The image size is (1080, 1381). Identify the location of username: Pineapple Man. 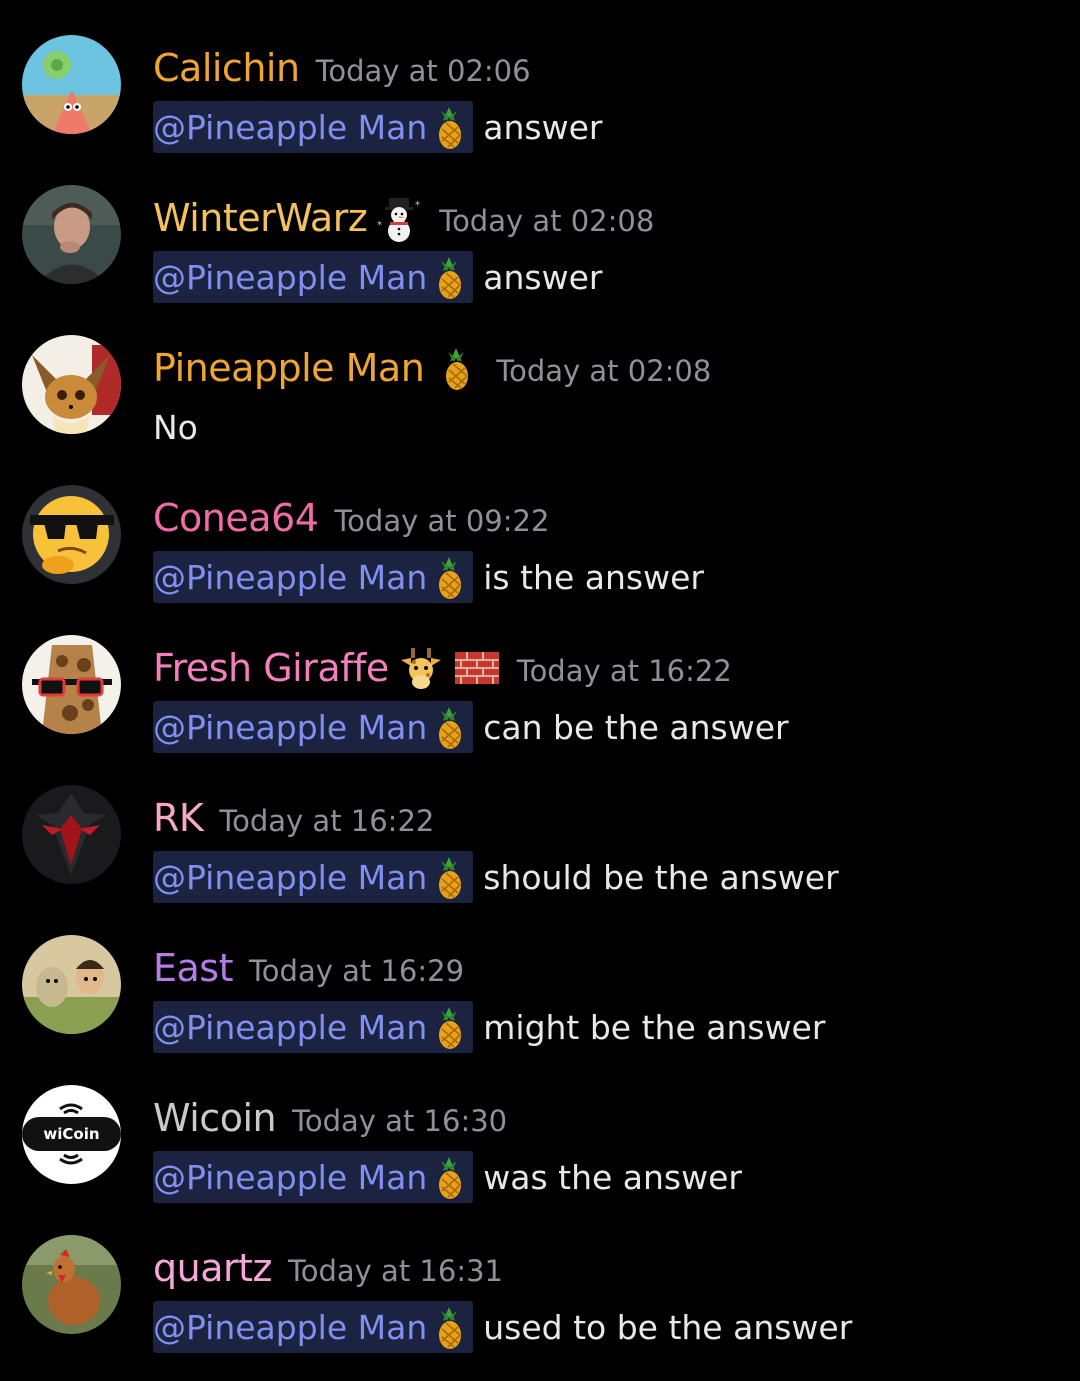
(289, 368).